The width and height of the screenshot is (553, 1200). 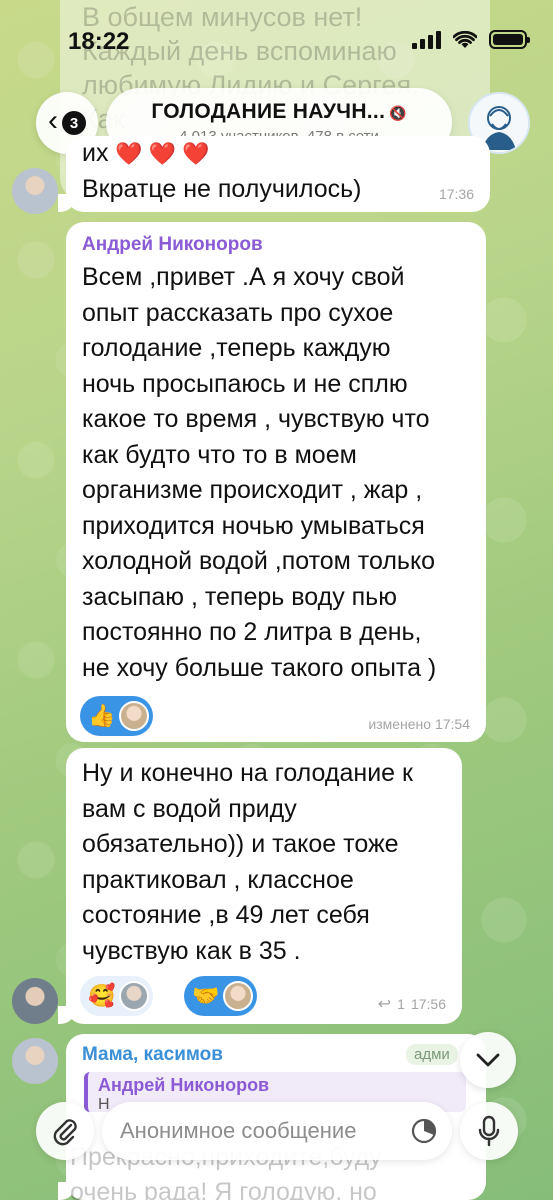 What do you see at coordinates (509, 39) in the screenshot?
I see `battery-icon` at bounding box center [509, 39].